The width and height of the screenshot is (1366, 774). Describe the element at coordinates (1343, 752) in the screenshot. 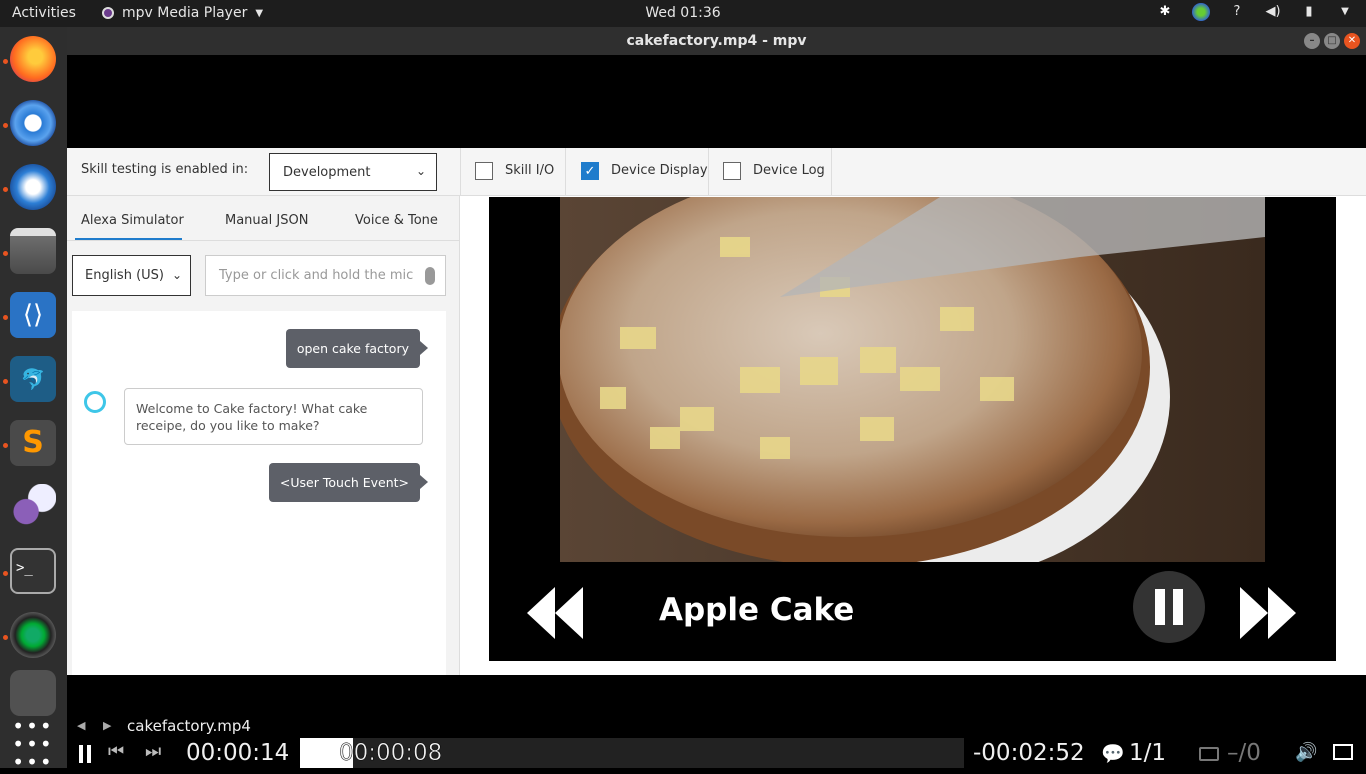

I see `fullscreen-icon` at that location.